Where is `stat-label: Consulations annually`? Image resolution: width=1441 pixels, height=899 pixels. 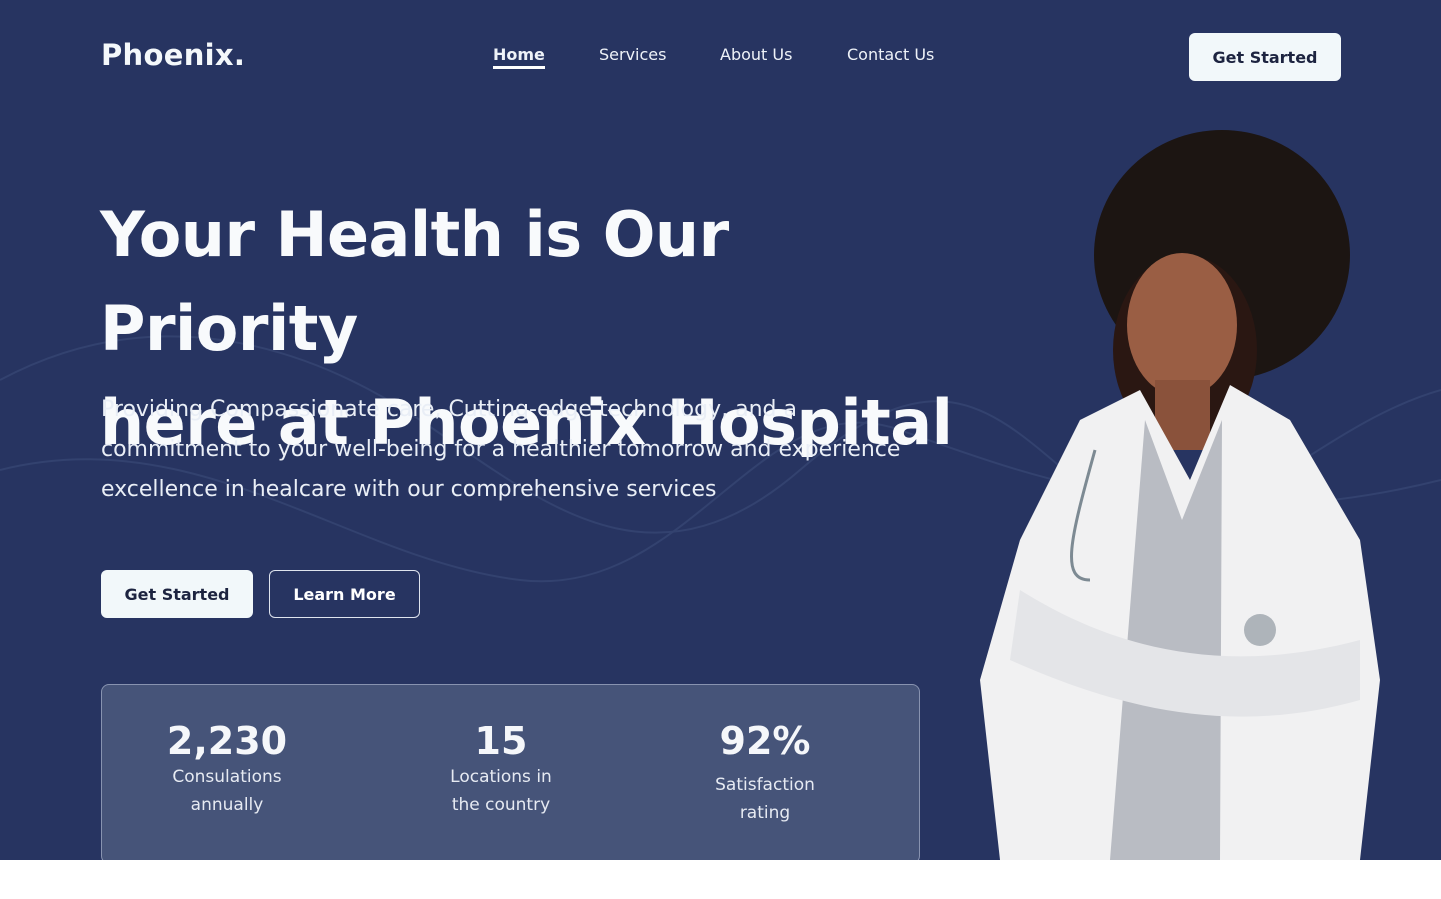
stat-label: Consulations annually is located at coordinates (227, 791).